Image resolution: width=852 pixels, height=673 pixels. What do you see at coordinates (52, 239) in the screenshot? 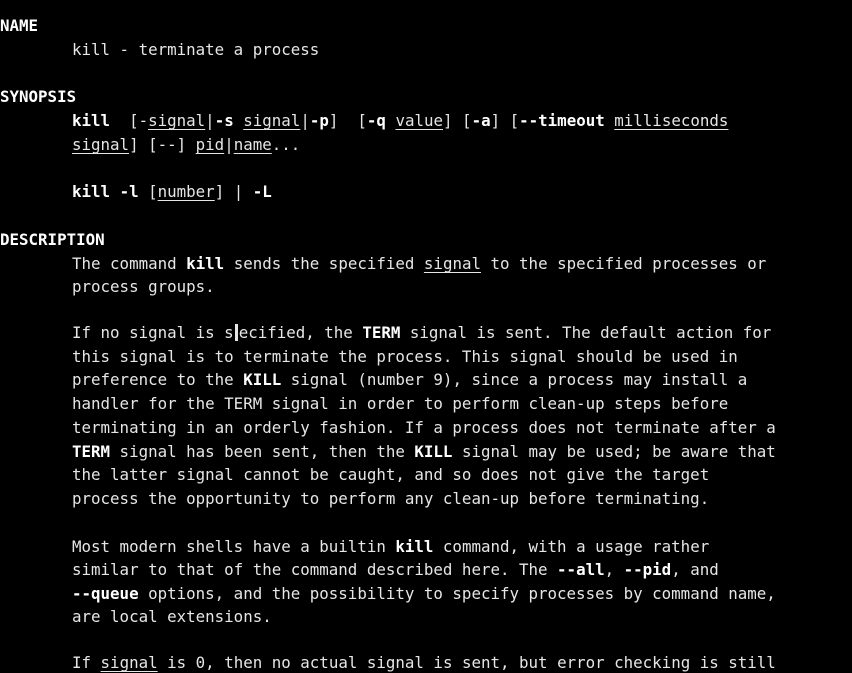
I see `section-heading-description: DESCRIPTION` at bounding box center [52, 239].